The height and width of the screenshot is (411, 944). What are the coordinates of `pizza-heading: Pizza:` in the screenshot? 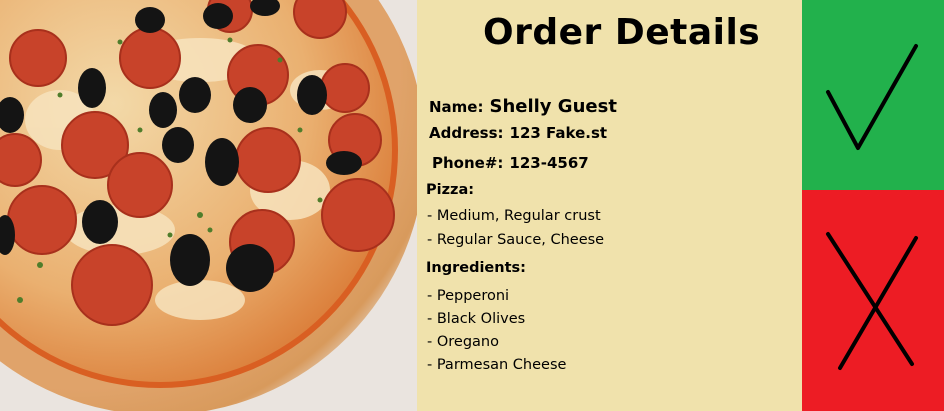 It's located at (450, 190).